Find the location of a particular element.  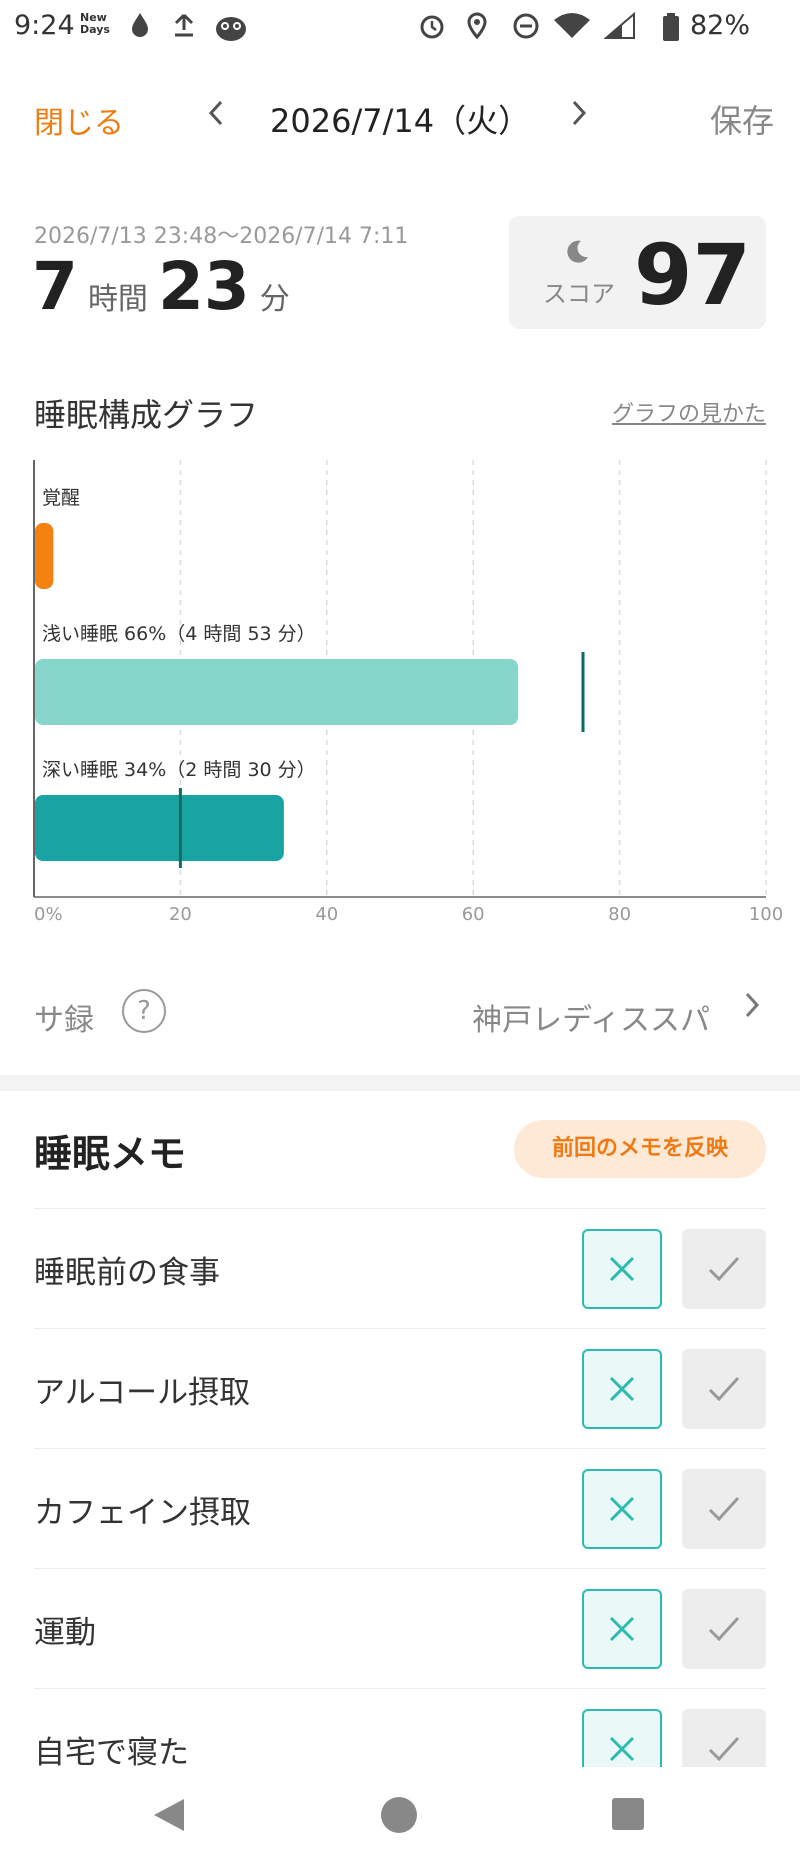

bar-label: 覚醒 is located at coordinates (61, 498).